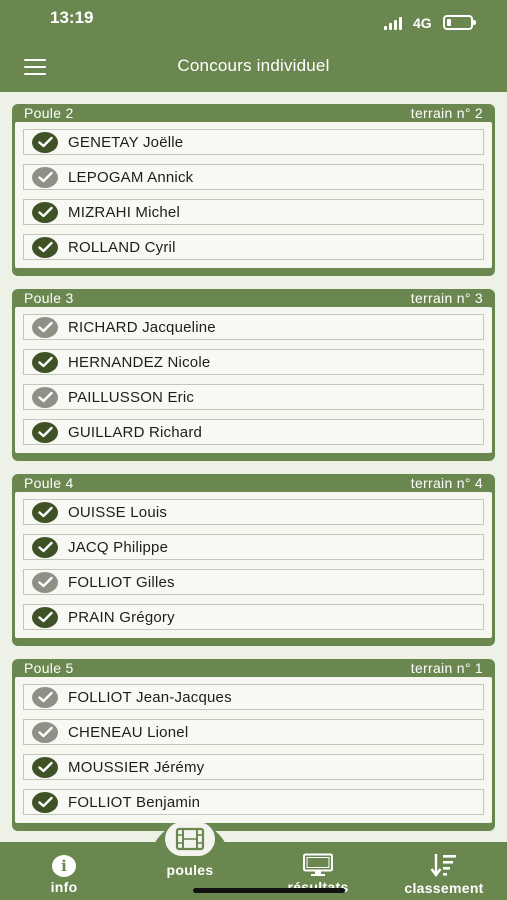 This screenshot has width=507, height=900. What do you see at coordinates (253, 582) in the screenshot?
I see `player-row: FOLLIOT Gilles` at bounding box center [253, 582].